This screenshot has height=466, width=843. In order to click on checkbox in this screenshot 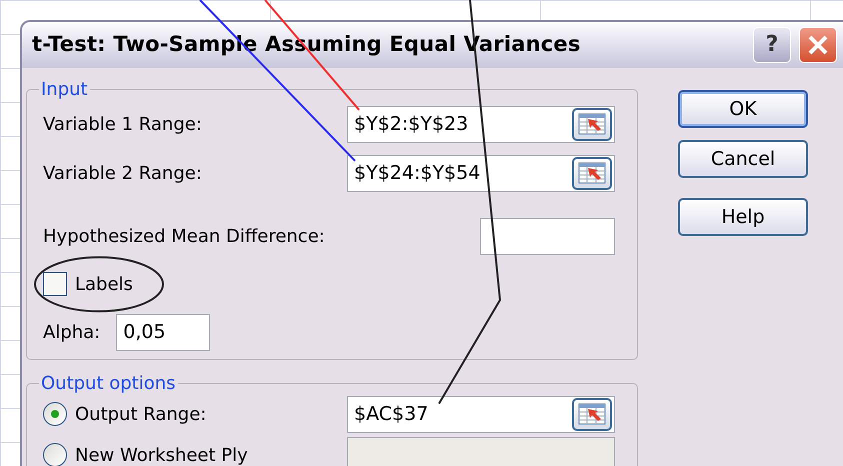, I will do `click(55, 284)`.